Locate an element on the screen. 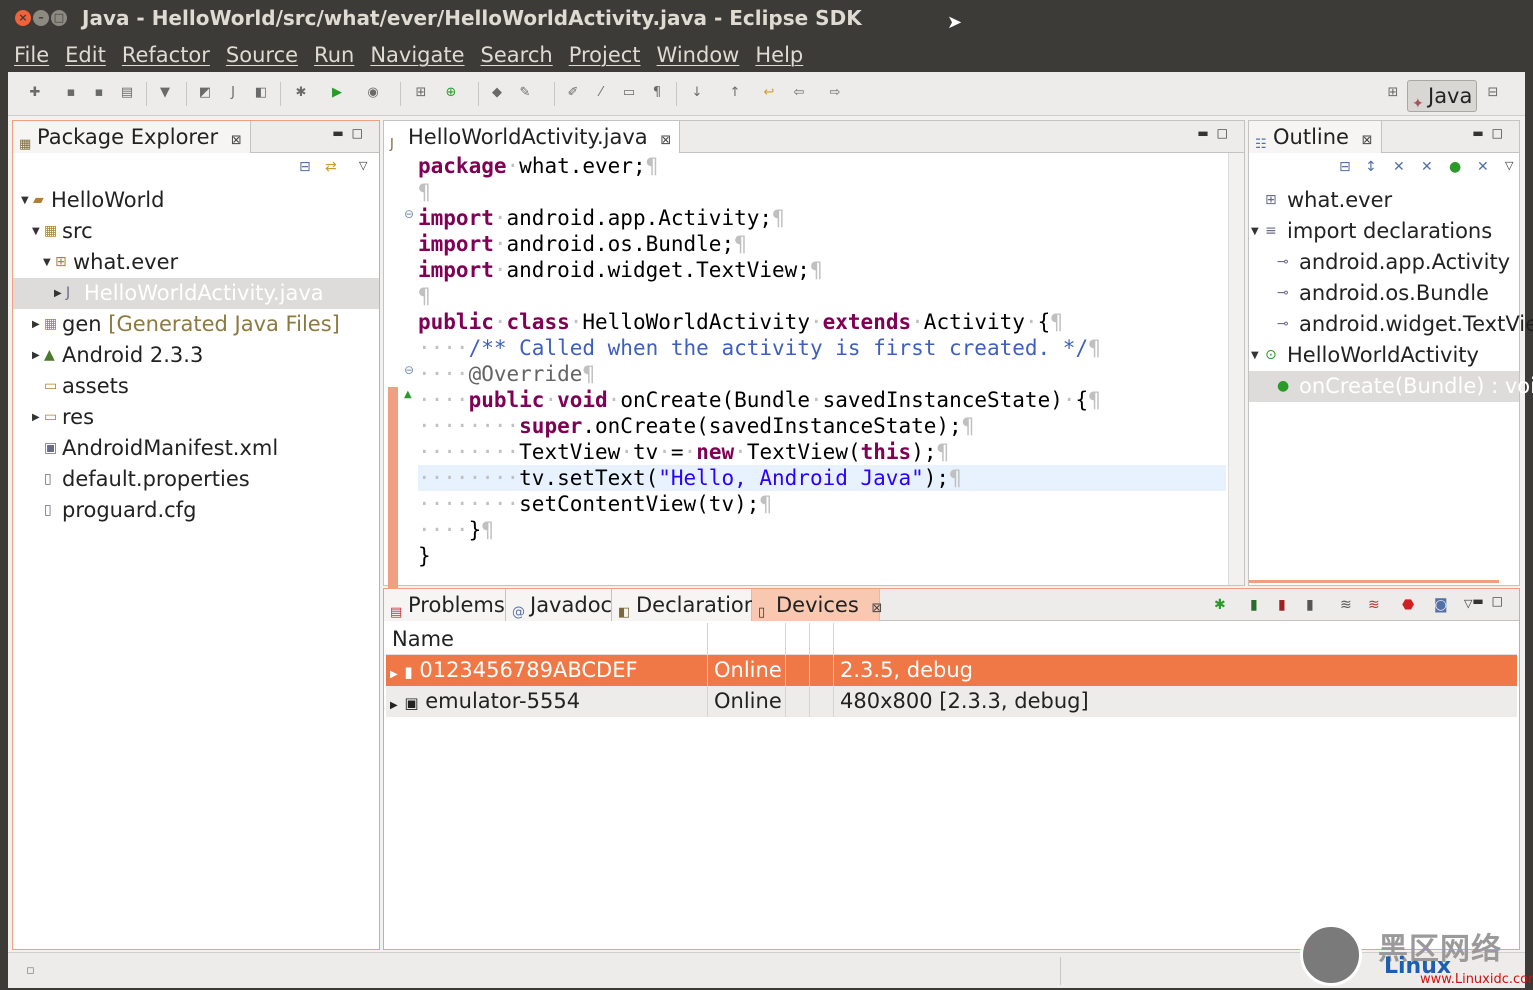  code-line: ····@Override¶ is located at coordinates (822, 374).